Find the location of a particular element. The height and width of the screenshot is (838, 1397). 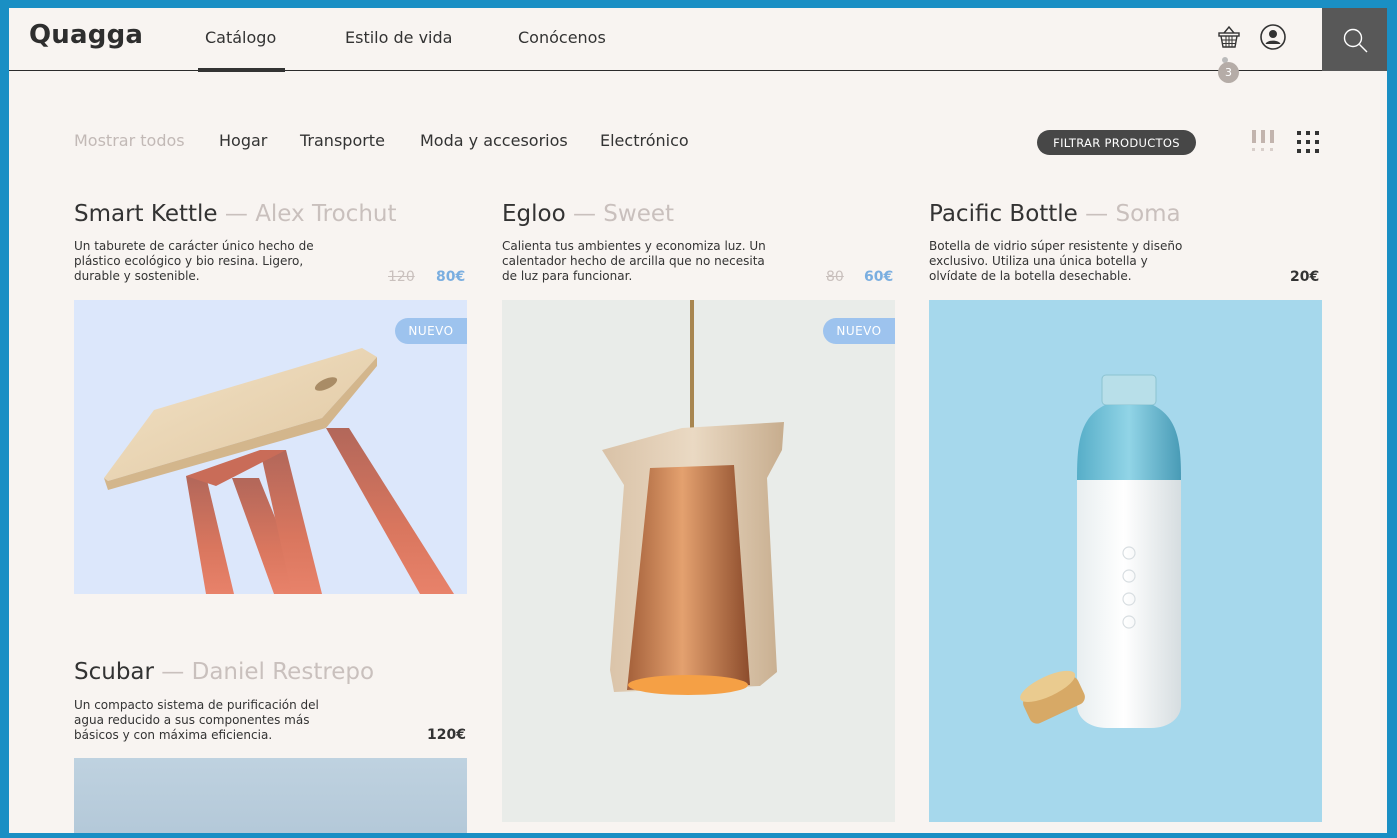

product-title: Egloo — Sweet is located at coordinates (588, 214).